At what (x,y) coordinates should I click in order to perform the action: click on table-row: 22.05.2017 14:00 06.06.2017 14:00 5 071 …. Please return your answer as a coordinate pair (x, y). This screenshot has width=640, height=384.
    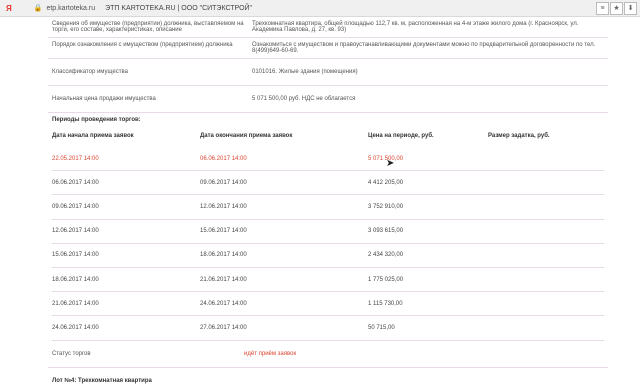
    Looking at the image, I should click on (328, 159).